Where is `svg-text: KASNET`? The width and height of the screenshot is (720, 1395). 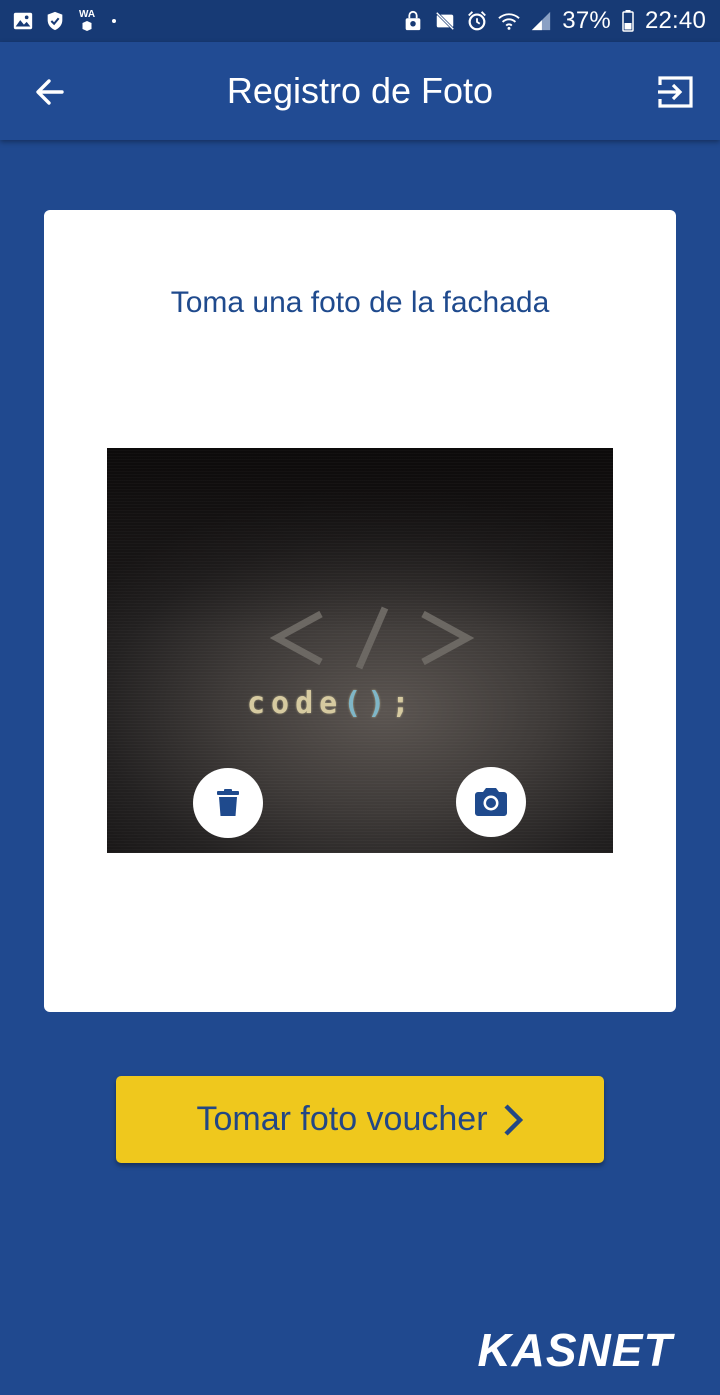 svg-text: KASNET is located at coordinates (576, 1349).